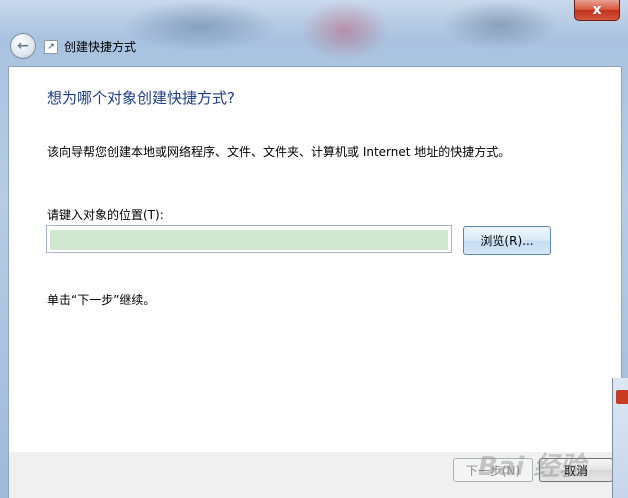 The height and width of the screenshot is (498, 628). I want to click on back-button: ←, so click(23, 46).